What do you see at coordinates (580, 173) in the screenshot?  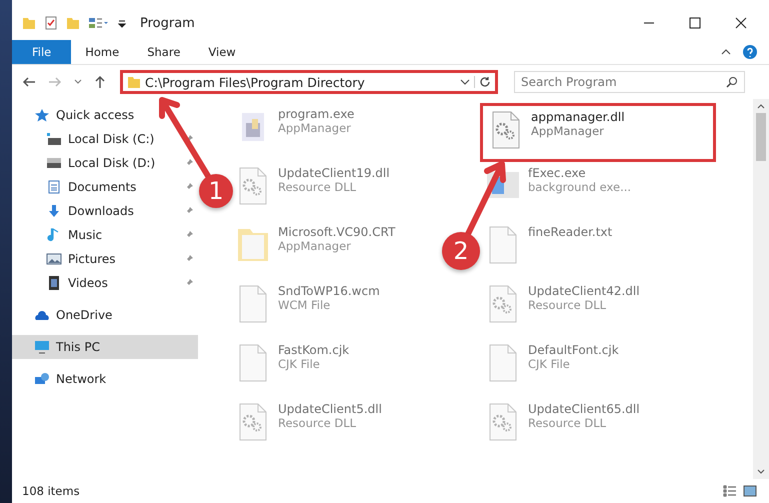 I see `file-name: fExec.exe` at bounding box center [580, 173].